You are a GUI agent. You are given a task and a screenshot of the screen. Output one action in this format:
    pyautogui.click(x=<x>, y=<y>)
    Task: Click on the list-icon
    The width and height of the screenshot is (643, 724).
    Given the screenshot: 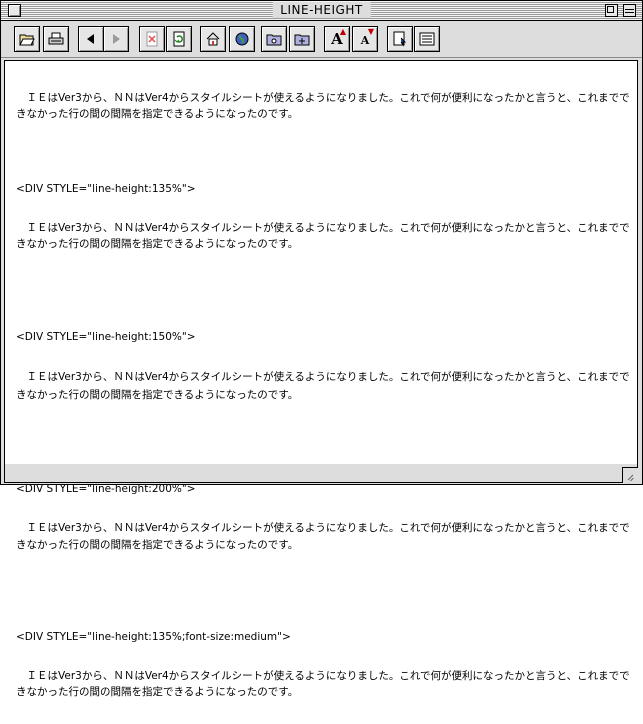 What is the action you would take?
    pyautogui.click(x=427, y=39)
    